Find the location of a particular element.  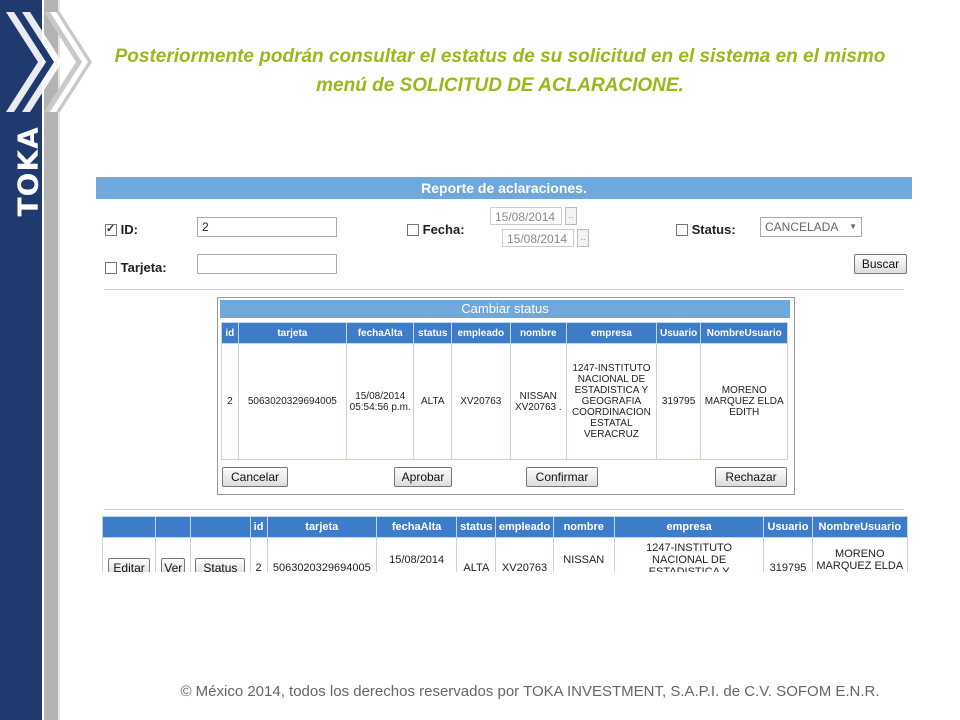

chevron-down-icon: ▼ is located at coordinates (853, 226).